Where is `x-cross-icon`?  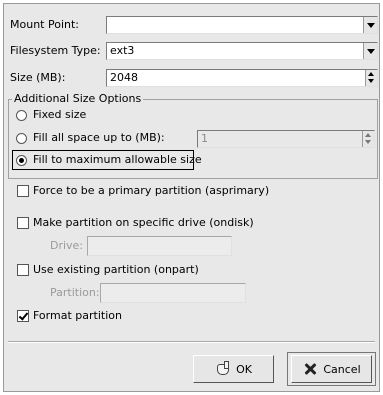
x-cross-icon is located at coordinates (310, 369).